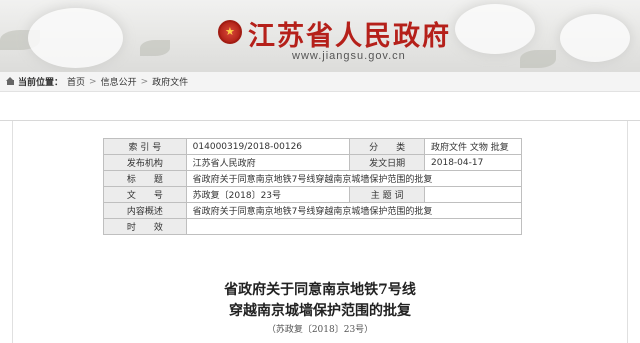 The height and width of the screenshot is (343, 640). What do you see at coordinates (170, 81) in the screenshot?
I see `breadcrumb-item-gov-documents: 政府文件` at bounding box center [170, 81].